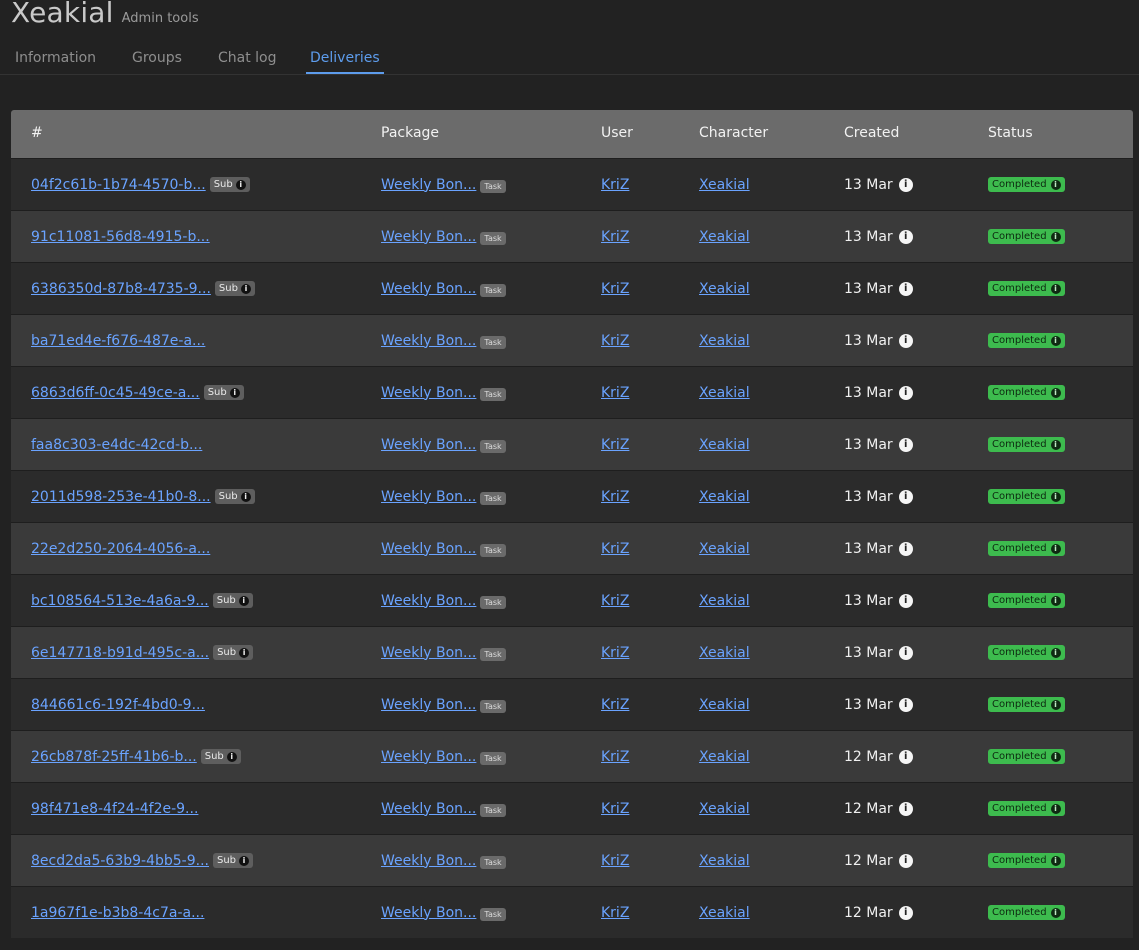 The width and height of the screenshot is (1139, 950). What do you see at coordinates (247, 61) in the screenshot?
I see `tab-chat-log: Chat log` at bounding box center [247, 61].